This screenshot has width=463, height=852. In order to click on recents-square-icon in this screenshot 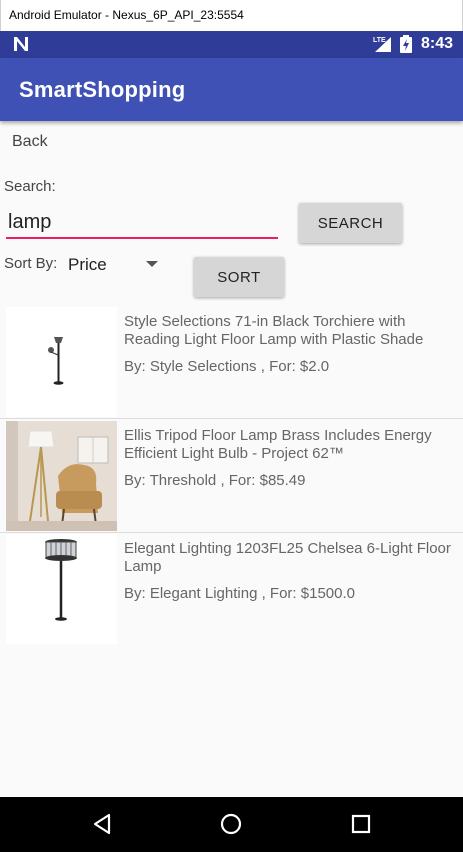, I will do `click(361, 824)`.